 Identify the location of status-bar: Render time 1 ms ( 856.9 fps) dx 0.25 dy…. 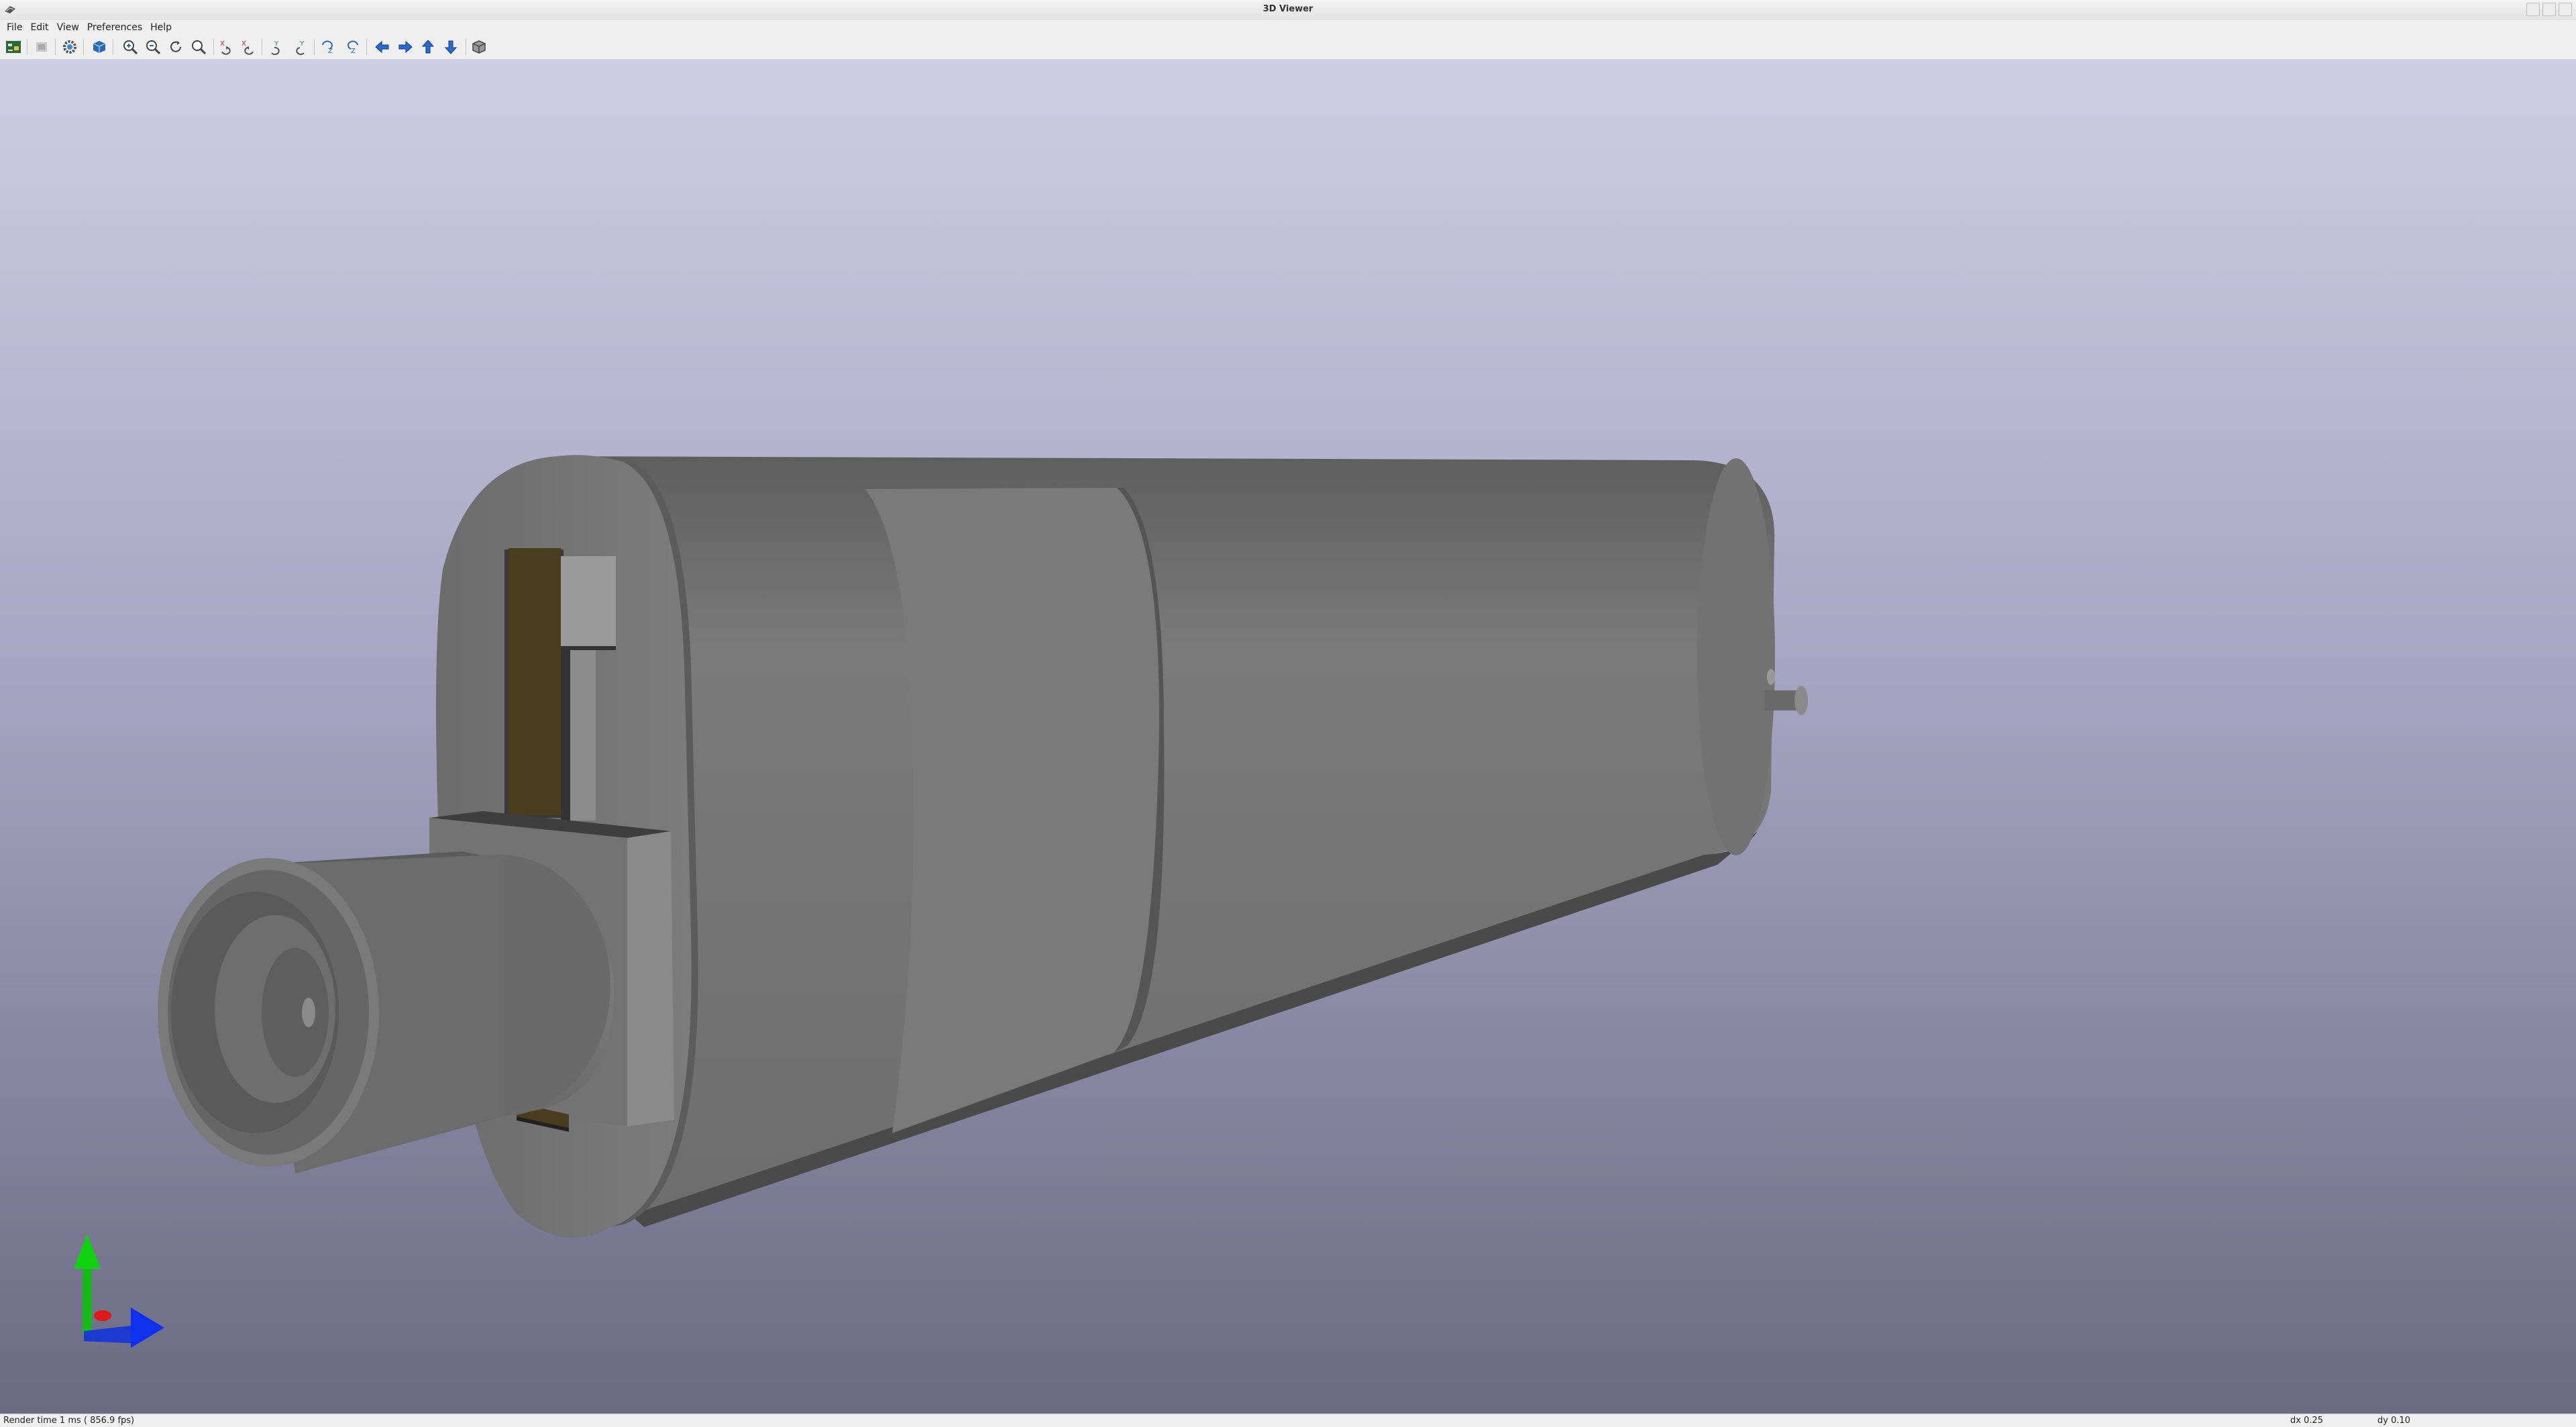
(1288, 1420).